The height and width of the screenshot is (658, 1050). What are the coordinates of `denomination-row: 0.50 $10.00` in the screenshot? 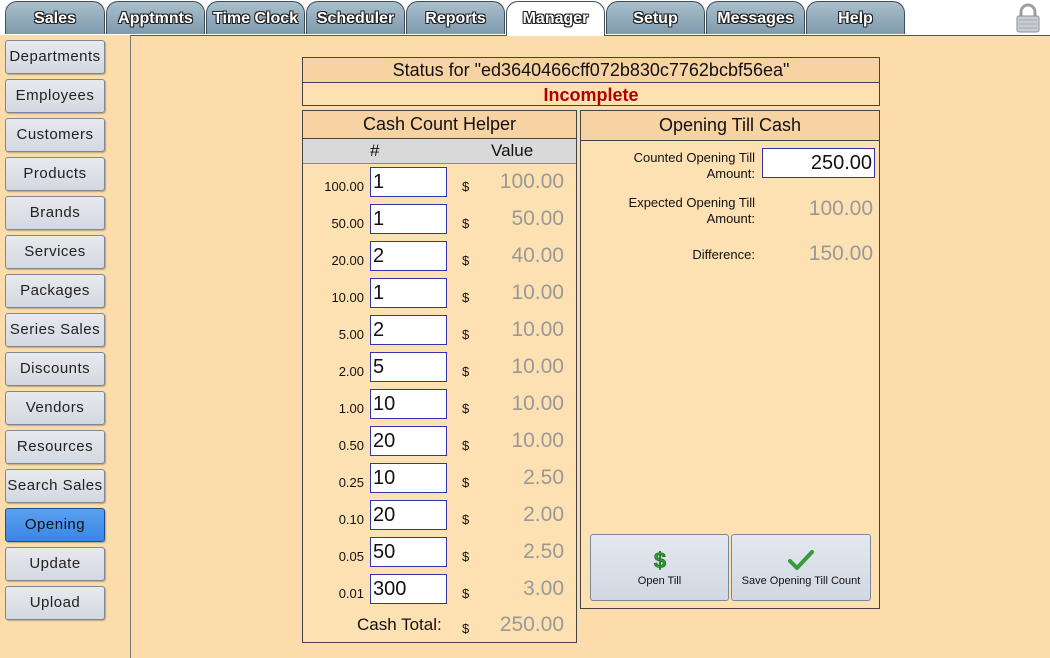 It's located at (439, 444).